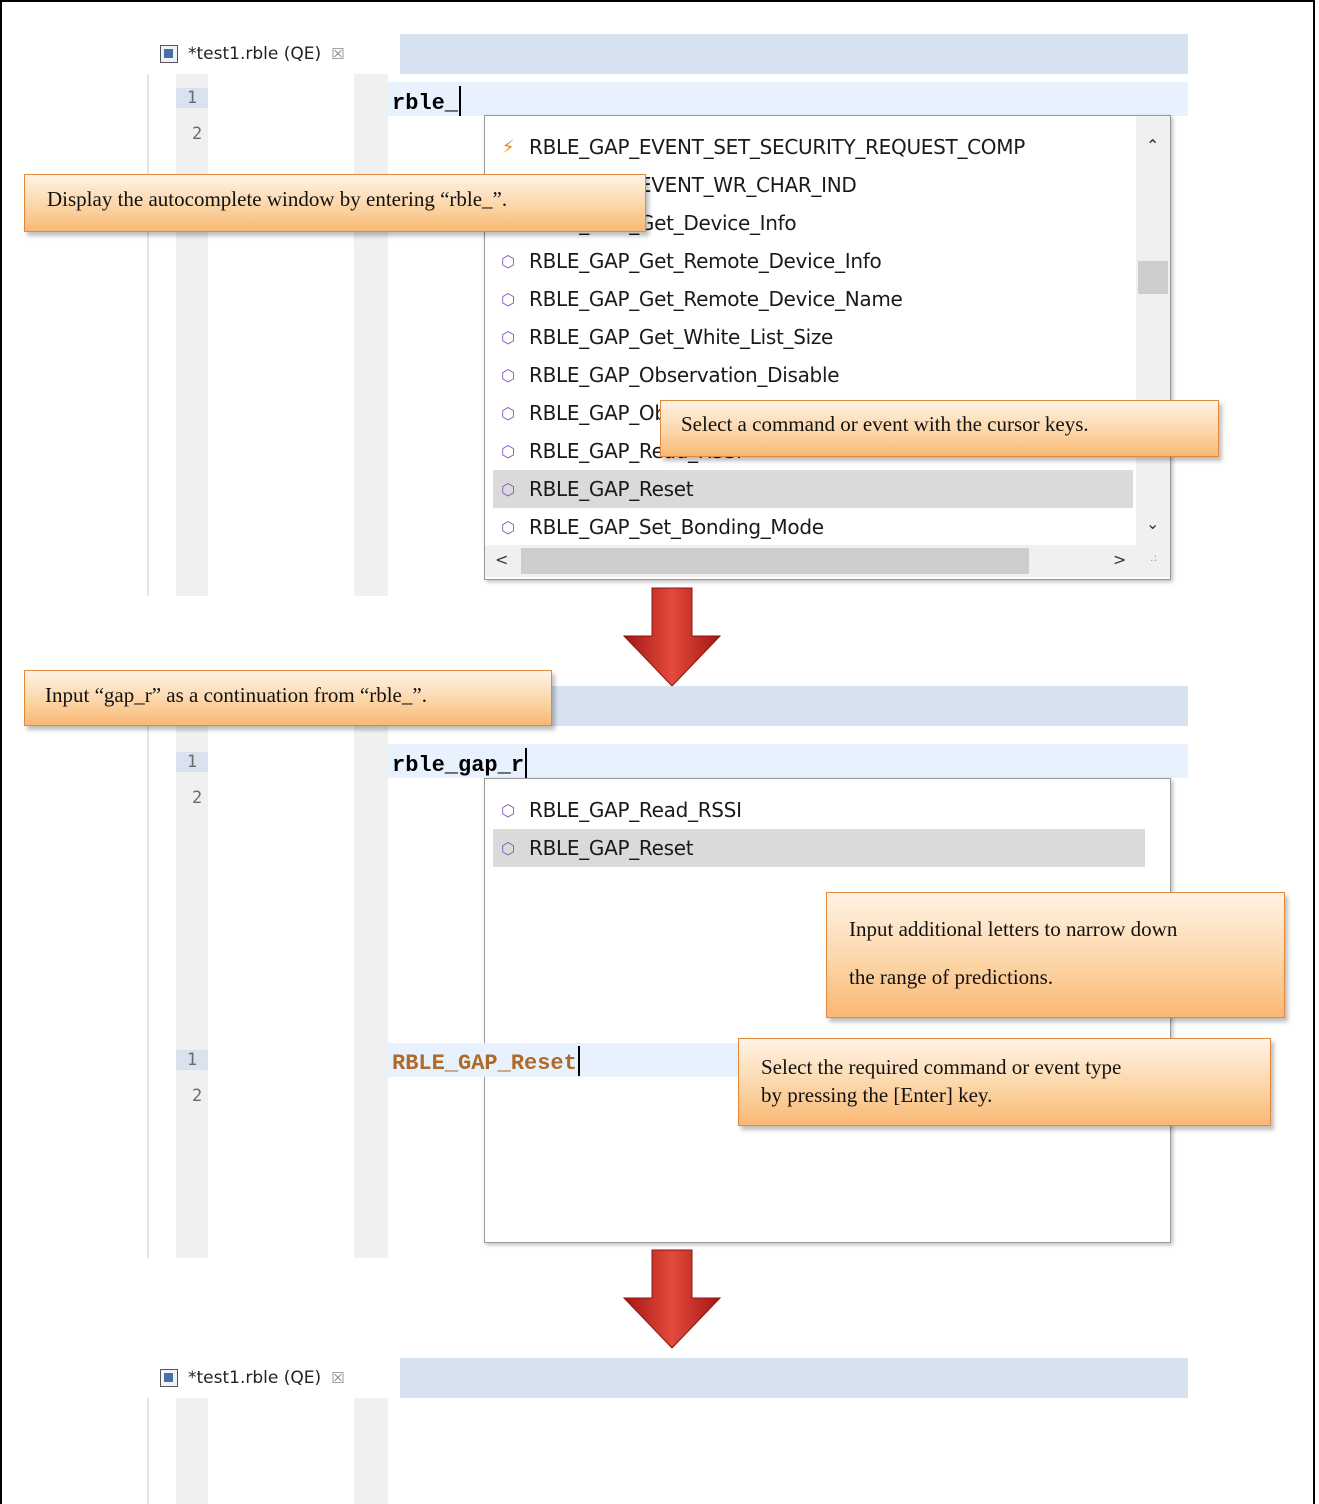  What do you see at coordinates (1013, 929) in the screenshot?
I see `callout-text-line: Input additional letters to narrow down` at bounding box center [1013, 929].